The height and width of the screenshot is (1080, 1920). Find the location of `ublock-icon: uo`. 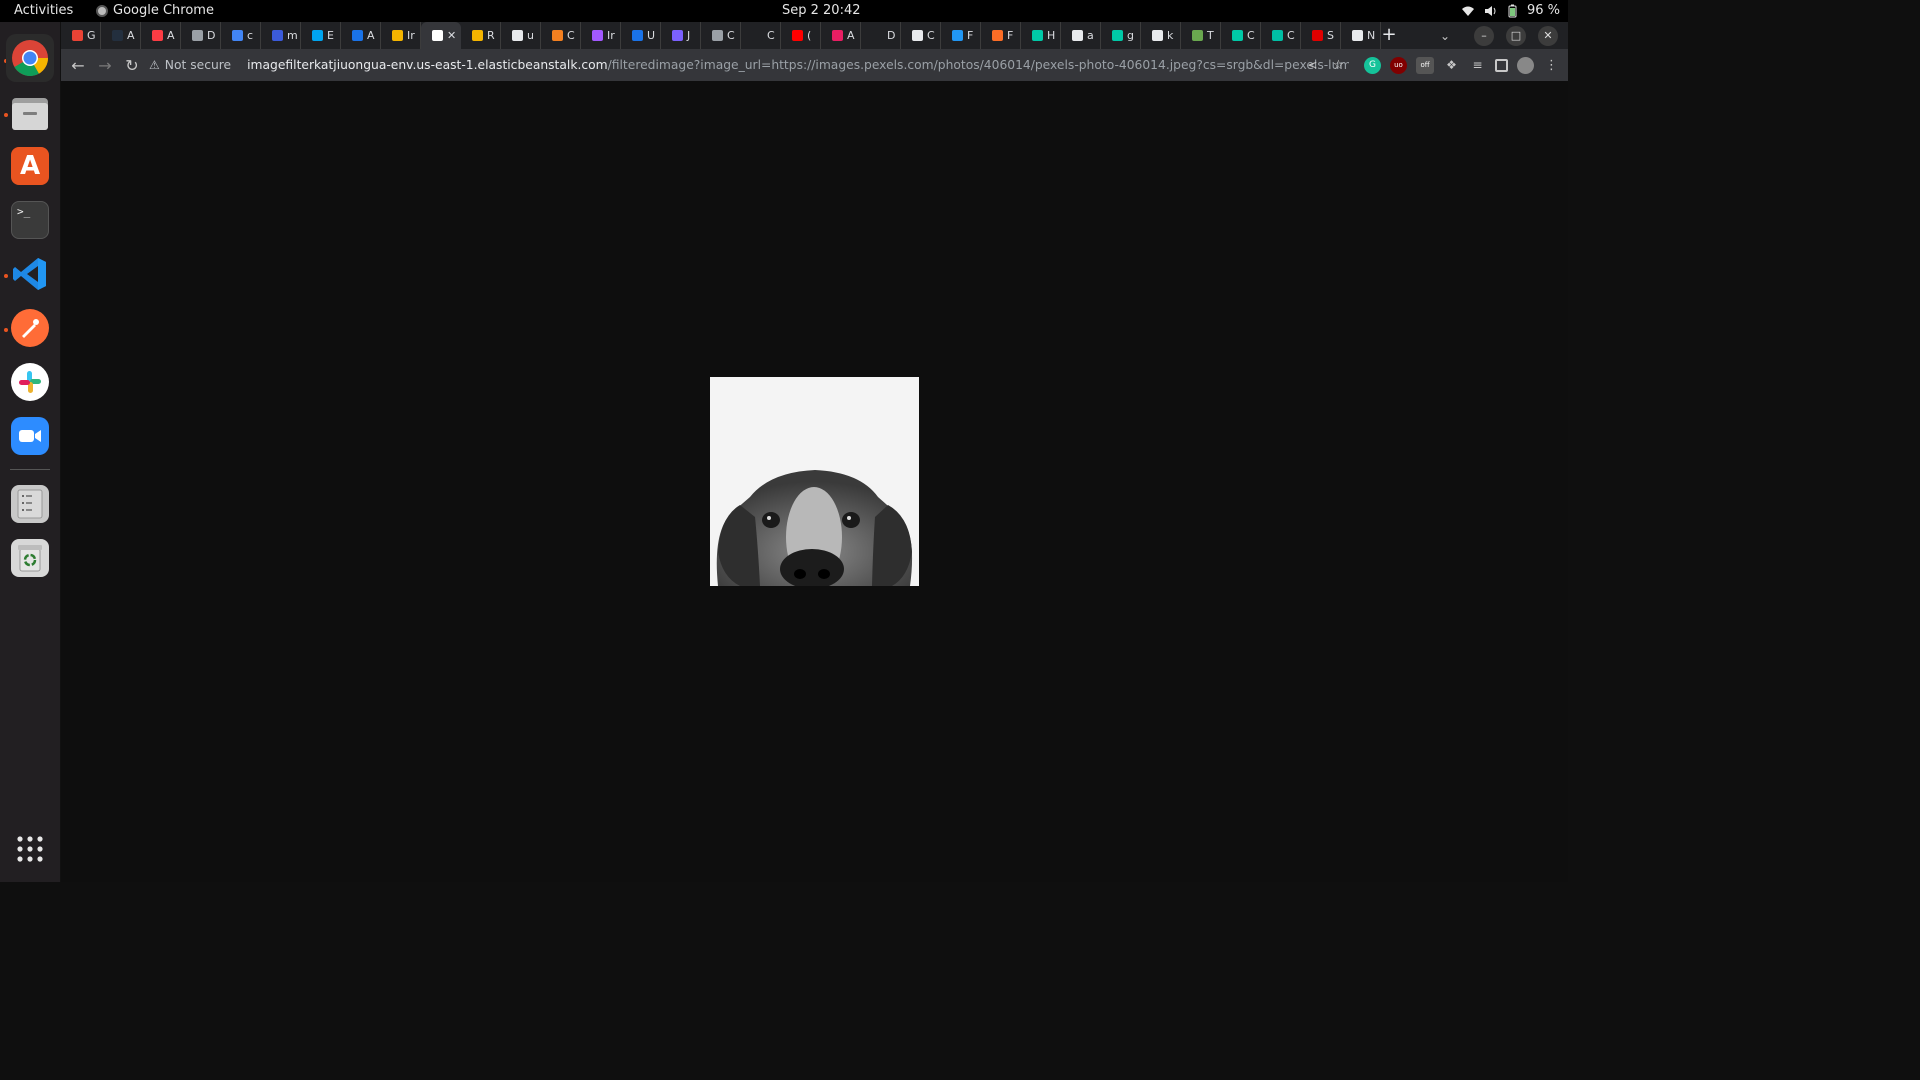

ublock-icon: uo is located at coordinates (1398, 65).